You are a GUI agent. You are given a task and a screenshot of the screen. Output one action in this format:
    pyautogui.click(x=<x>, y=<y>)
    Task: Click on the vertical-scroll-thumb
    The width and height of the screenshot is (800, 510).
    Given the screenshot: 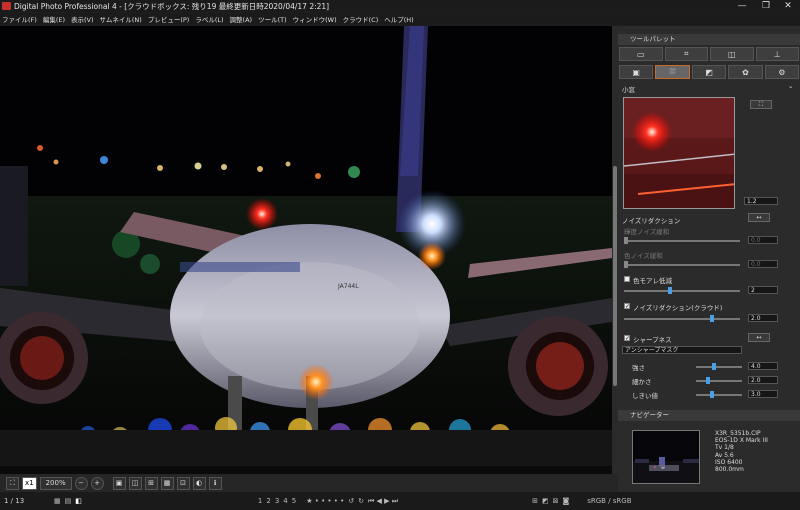 What is the action you would take?
    pyautogui.click(x=615, y=276)
    